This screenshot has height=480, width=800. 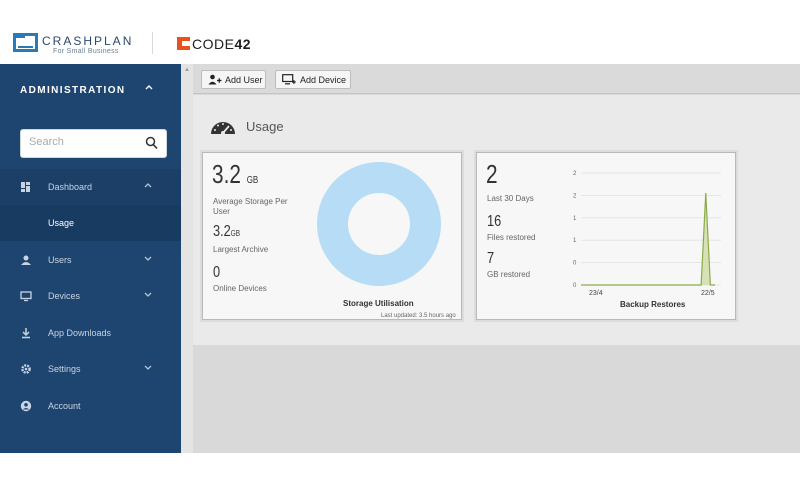 I want to click on avg-storage-label: Average Storage Per User, so click(x=250, y=206).